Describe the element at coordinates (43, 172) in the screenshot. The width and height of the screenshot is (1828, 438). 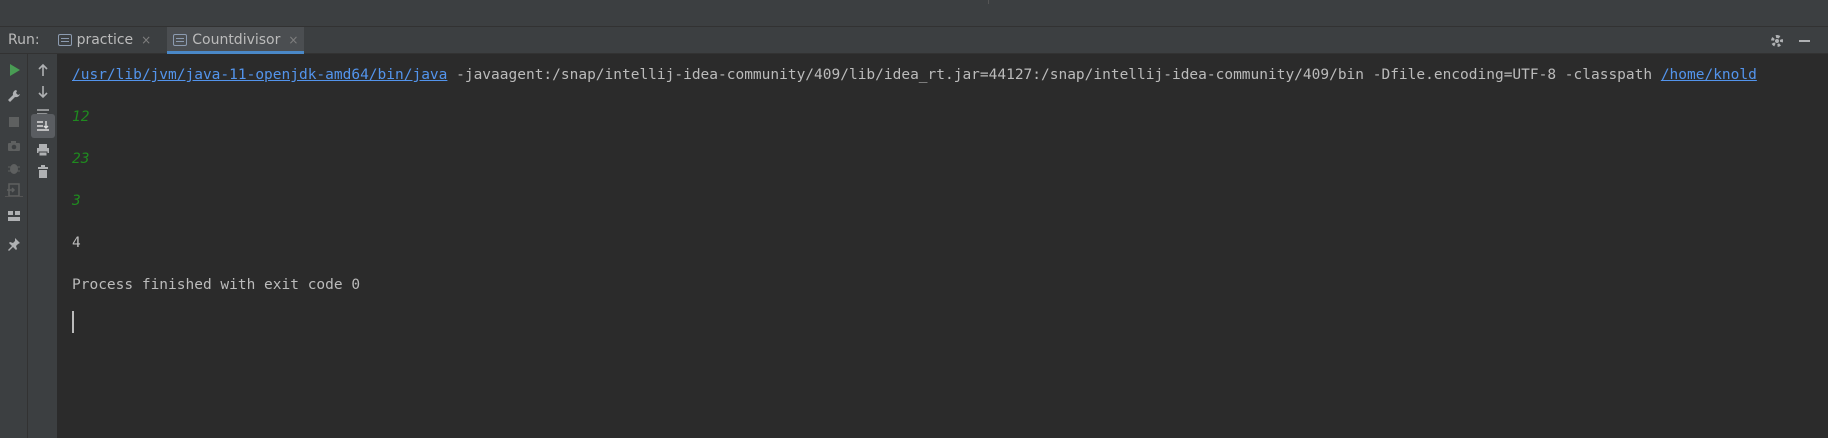
I see `trash-icon` at that location.